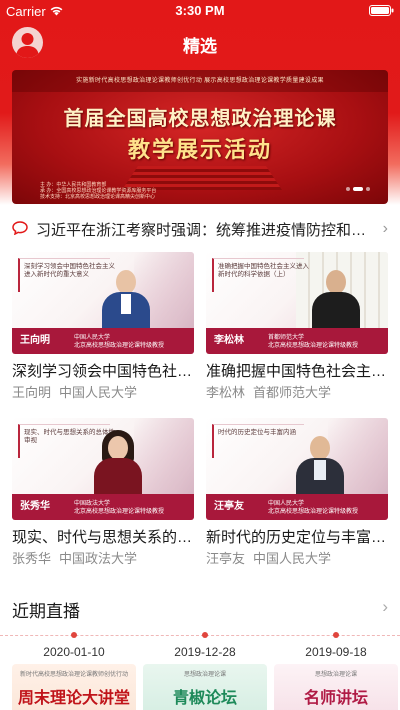 The height and width of the screenshot is (710, 400). What do you see at coordinates (35, 340) in the screenshot?
I see `thumbnail-lecturer-name: 王向明` at bounding box center [35, 340].